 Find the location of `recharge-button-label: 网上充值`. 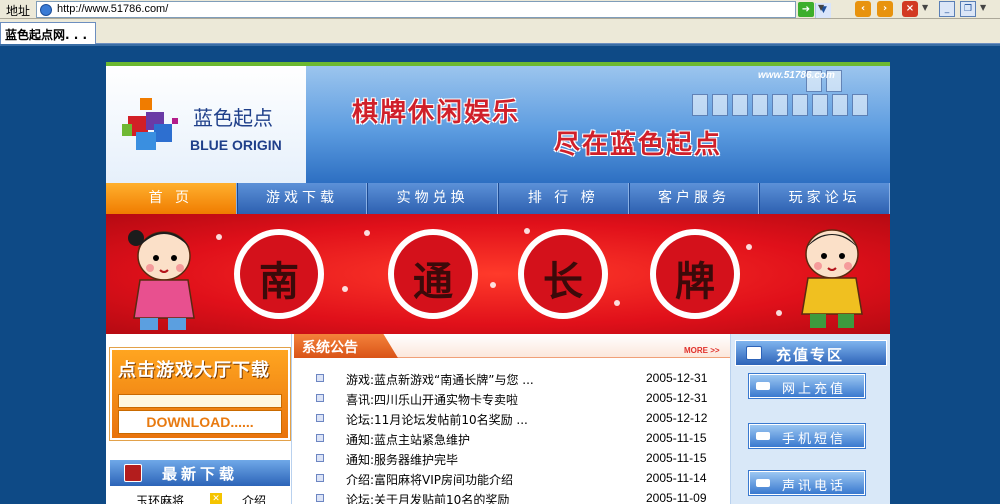

recharge-button-label: 网上充值 is located at coordinates (814, 389).